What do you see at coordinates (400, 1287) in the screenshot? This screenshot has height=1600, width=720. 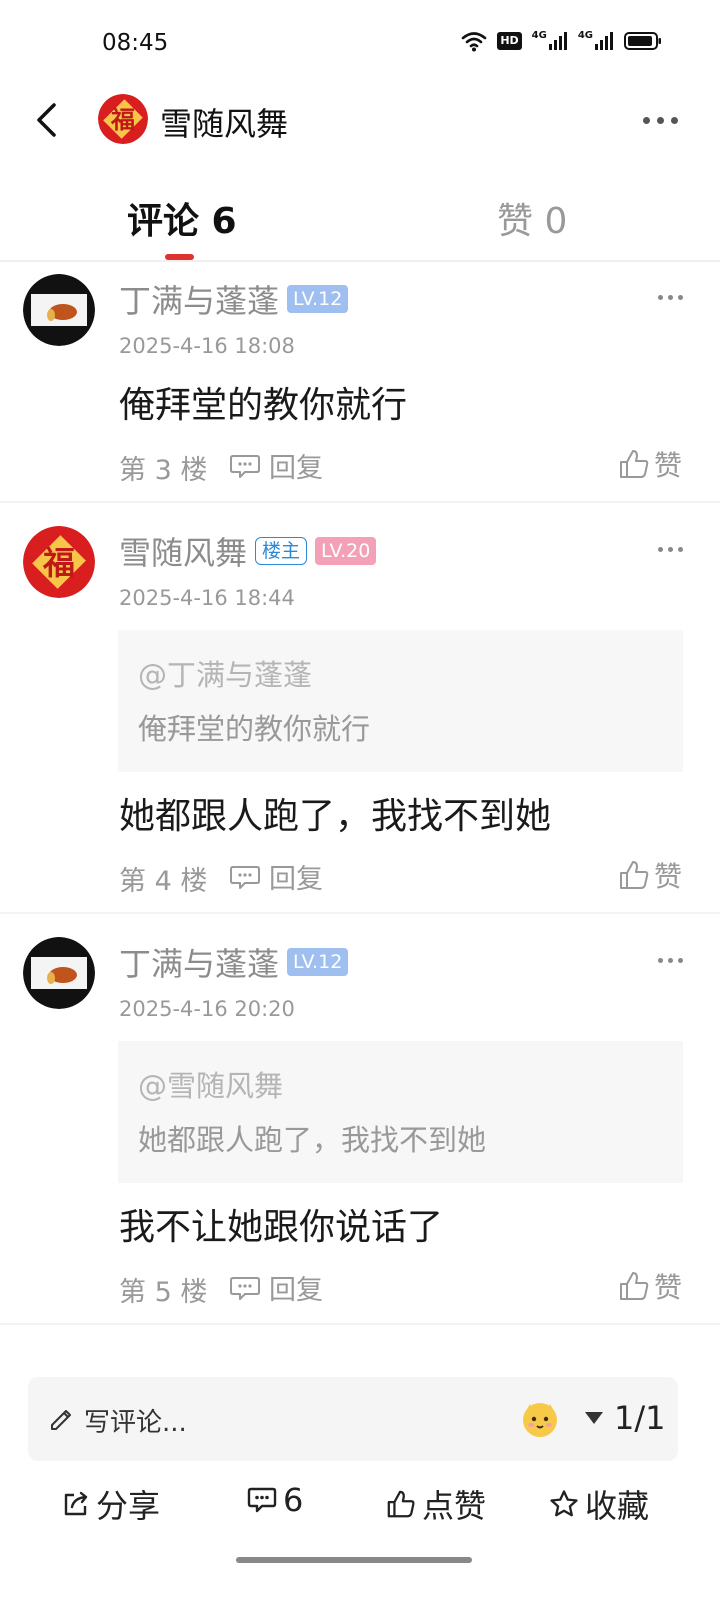 I see `comment-actions: 第 5 楼 回复 赞` at bounding box center [400, 1287].